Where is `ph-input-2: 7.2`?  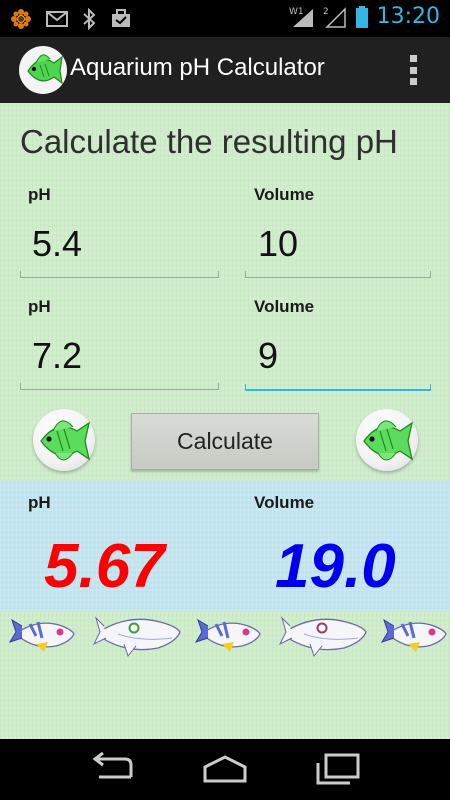 ph-input-2: 7.2 is located at coordinates (57, 356).